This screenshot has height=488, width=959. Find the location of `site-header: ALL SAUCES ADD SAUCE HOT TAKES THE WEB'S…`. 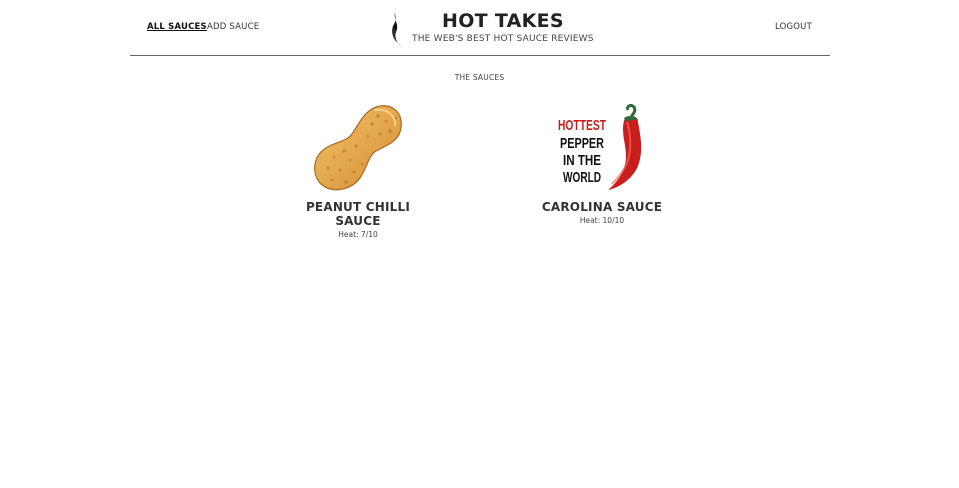

site-header: ALL SAUCES ADD SAUCE HOT TAKES THE WEB'S… is located at coordinates (480, 28).